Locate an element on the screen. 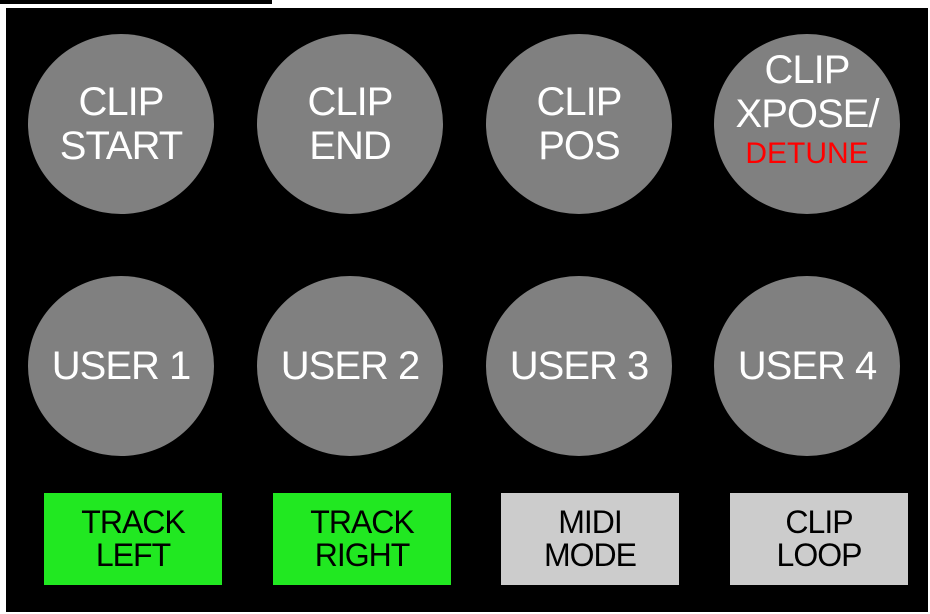 This screenshot has width=930, height=614. button-label-line2: RIGHT is located at coordinates (362, 555).